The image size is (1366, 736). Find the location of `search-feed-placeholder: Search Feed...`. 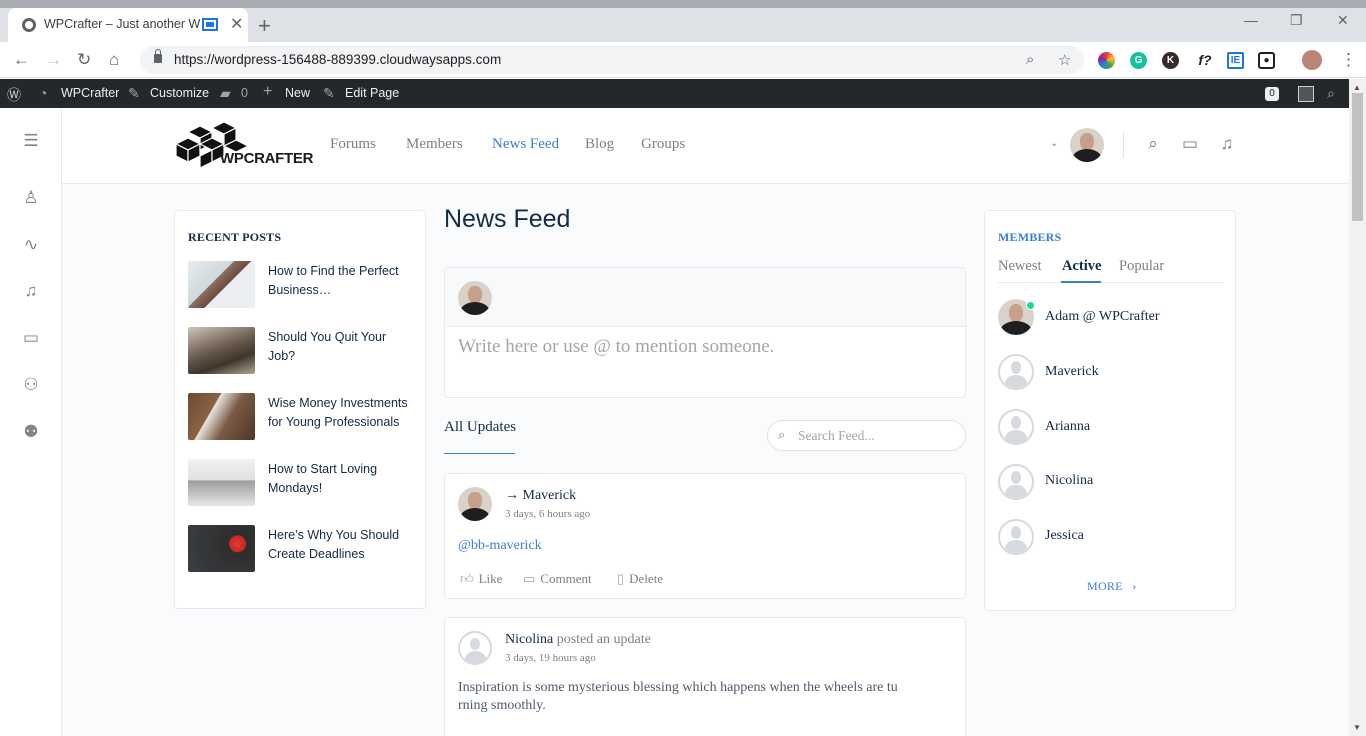

search-feed-placeholder: Search Feed... is located at coordinates (836, 436).